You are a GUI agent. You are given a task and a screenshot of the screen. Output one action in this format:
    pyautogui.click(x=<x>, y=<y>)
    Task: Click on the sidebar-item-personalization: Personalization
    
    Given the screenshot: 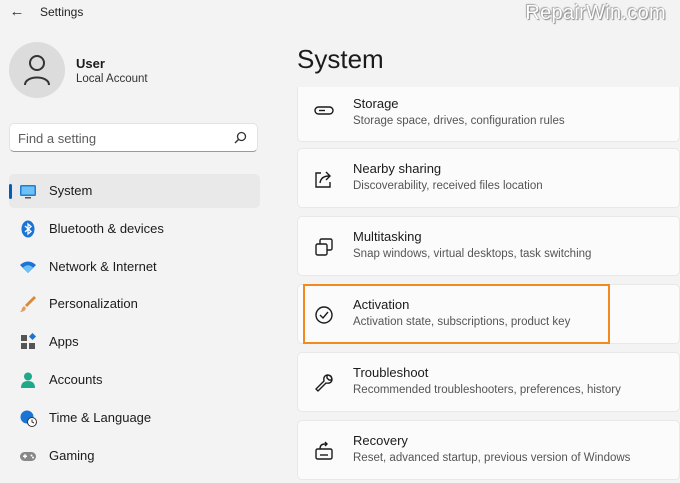 What is the action you would take?
    pyautogui.click(x=134, y=304)
    